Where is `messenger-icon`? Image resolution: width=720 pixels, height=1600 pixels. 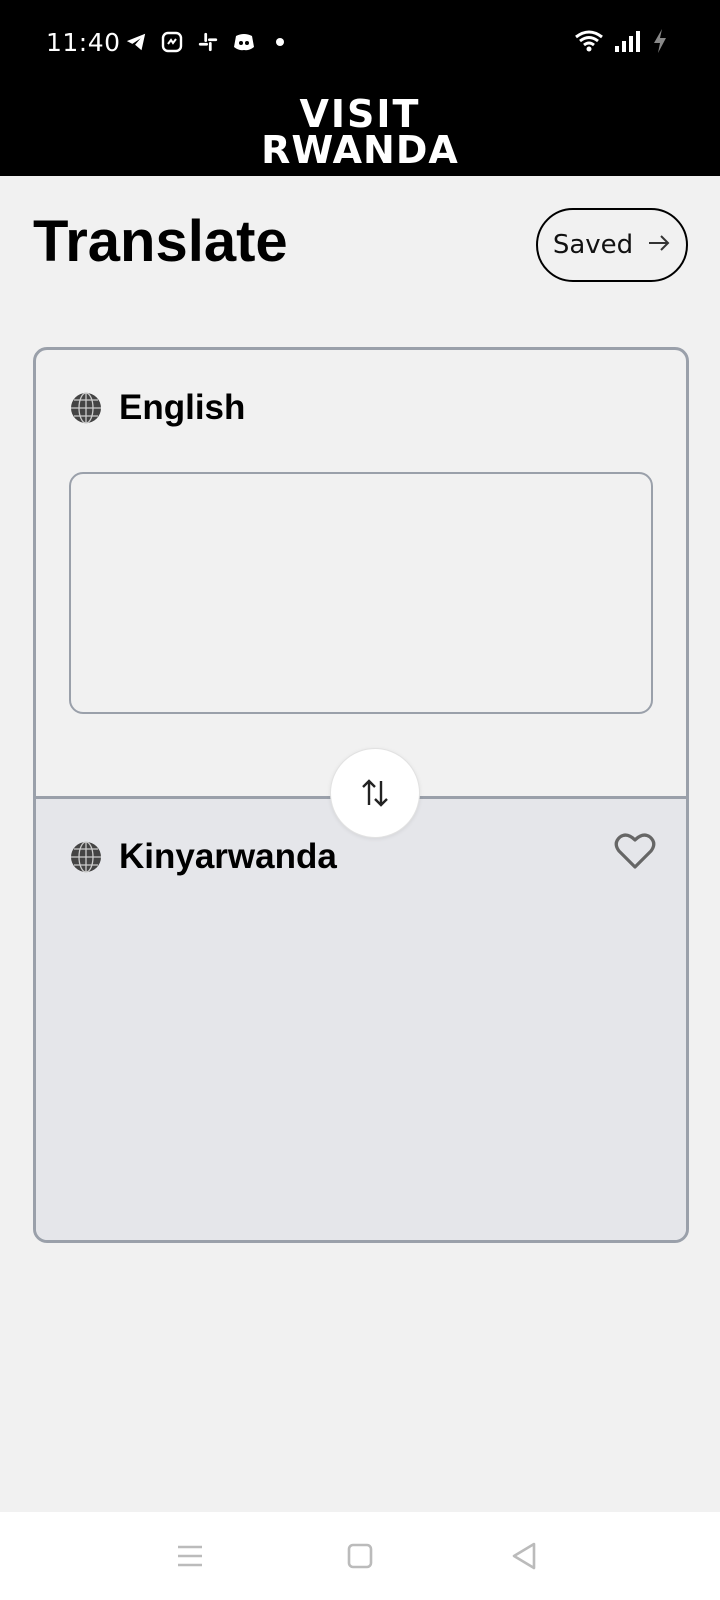
messenger-icon is located at coordinates (172, 42).